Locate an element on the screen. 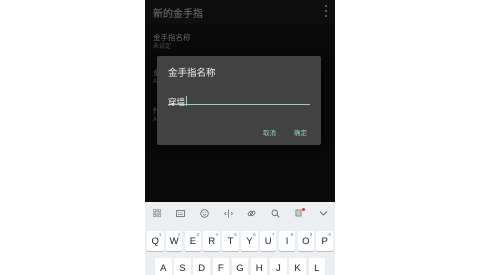 This screenshot has height=275, width=478. key-u: U7 is located at coordinates (268, 241).